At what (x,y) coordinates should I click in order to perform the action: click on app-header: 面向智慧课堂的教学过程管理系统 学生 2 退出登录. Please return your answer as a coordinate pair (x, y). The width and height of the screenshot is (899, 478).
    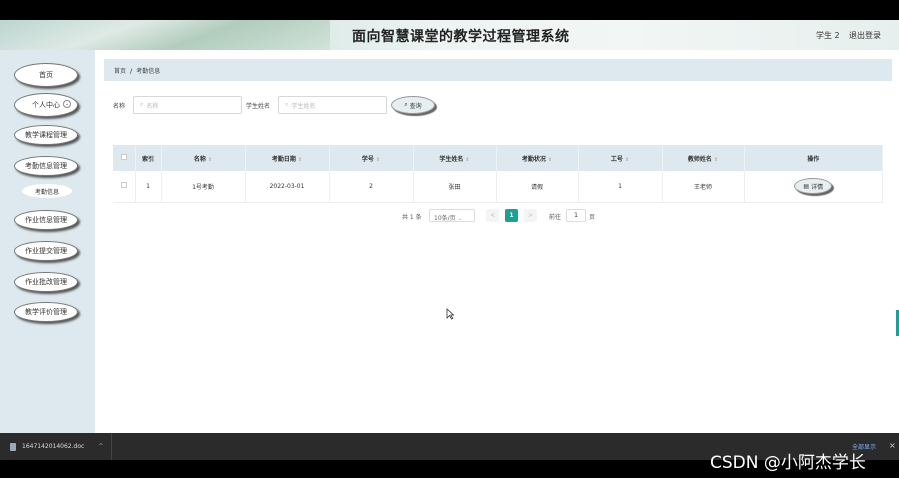
    Looking at the image, I should click on (449, 35).